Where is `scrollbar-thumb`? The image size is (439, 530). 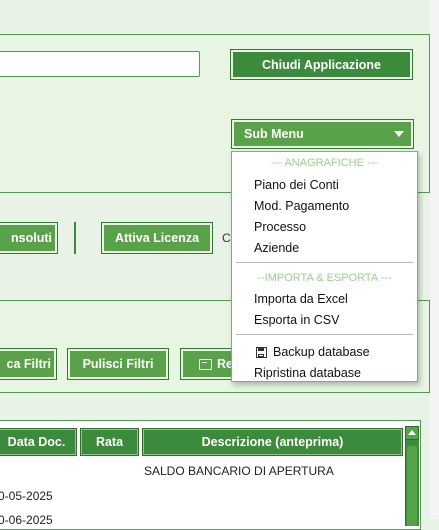 scrollbar-thumb is located at coordinates (412, 486).